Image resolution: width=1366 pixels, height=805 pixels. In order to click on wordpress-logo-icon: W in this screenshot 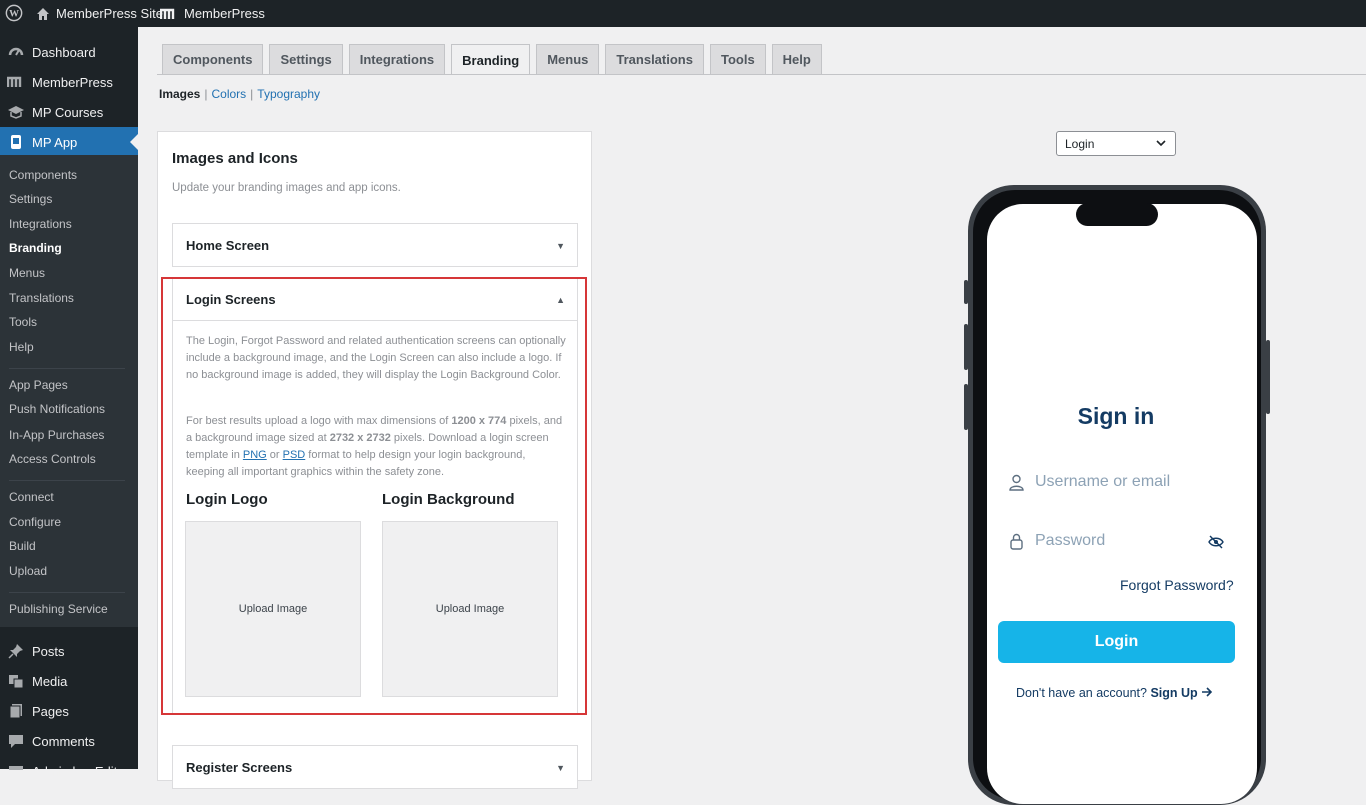, I will do `click(14, 13)`.